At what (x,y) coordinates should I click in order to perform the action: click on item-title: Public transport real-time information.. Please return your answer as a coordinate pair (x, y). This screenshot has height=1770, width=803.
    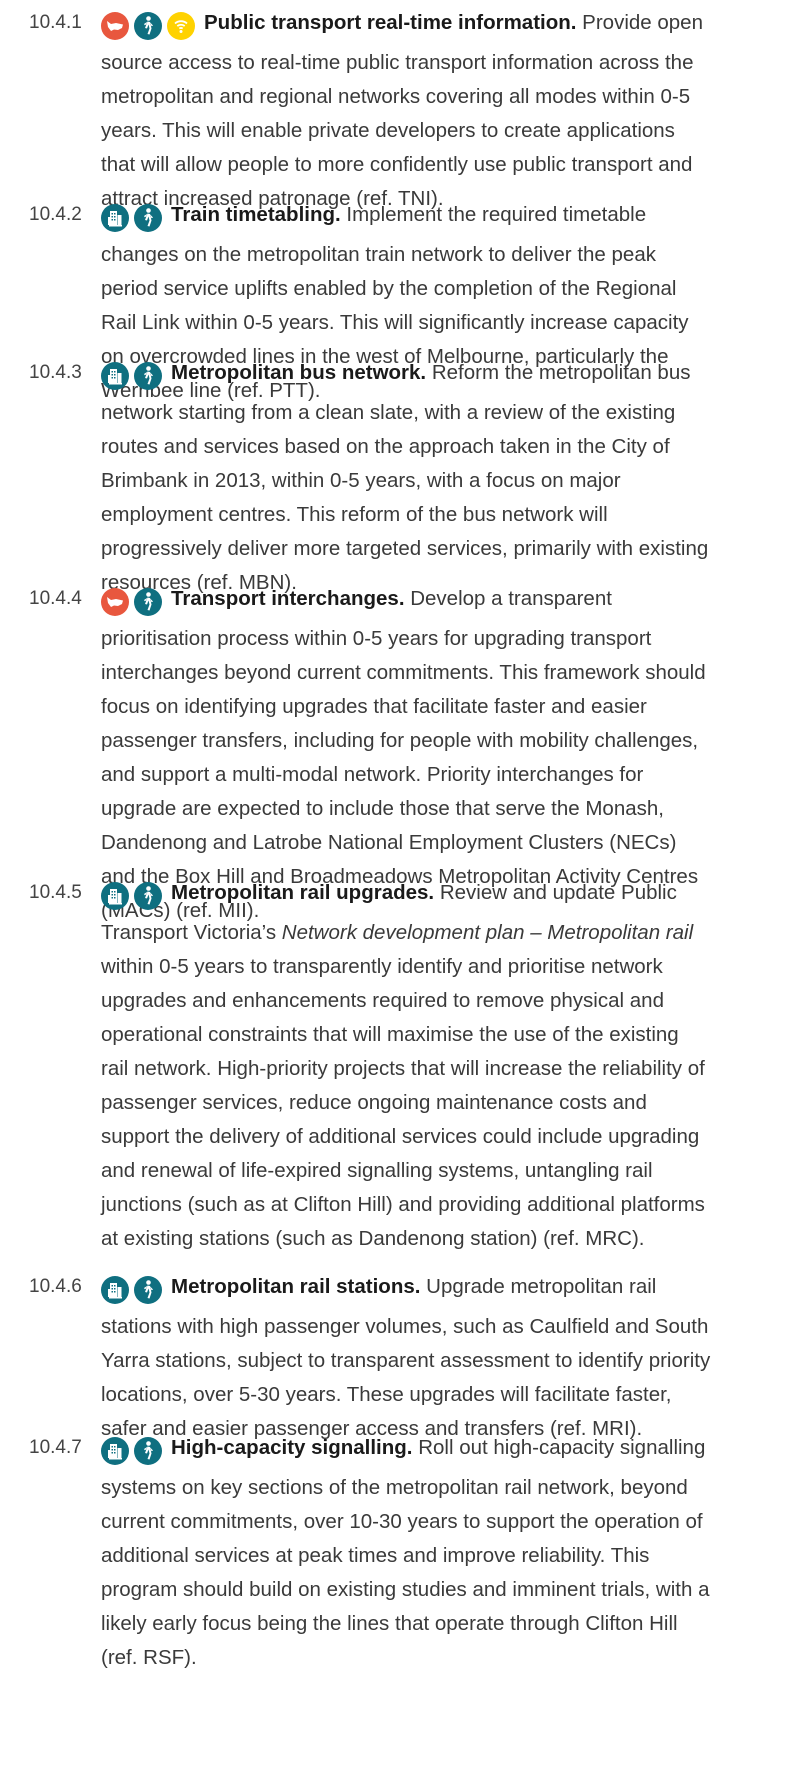
    Looking at the image, I should click on (390, 22).